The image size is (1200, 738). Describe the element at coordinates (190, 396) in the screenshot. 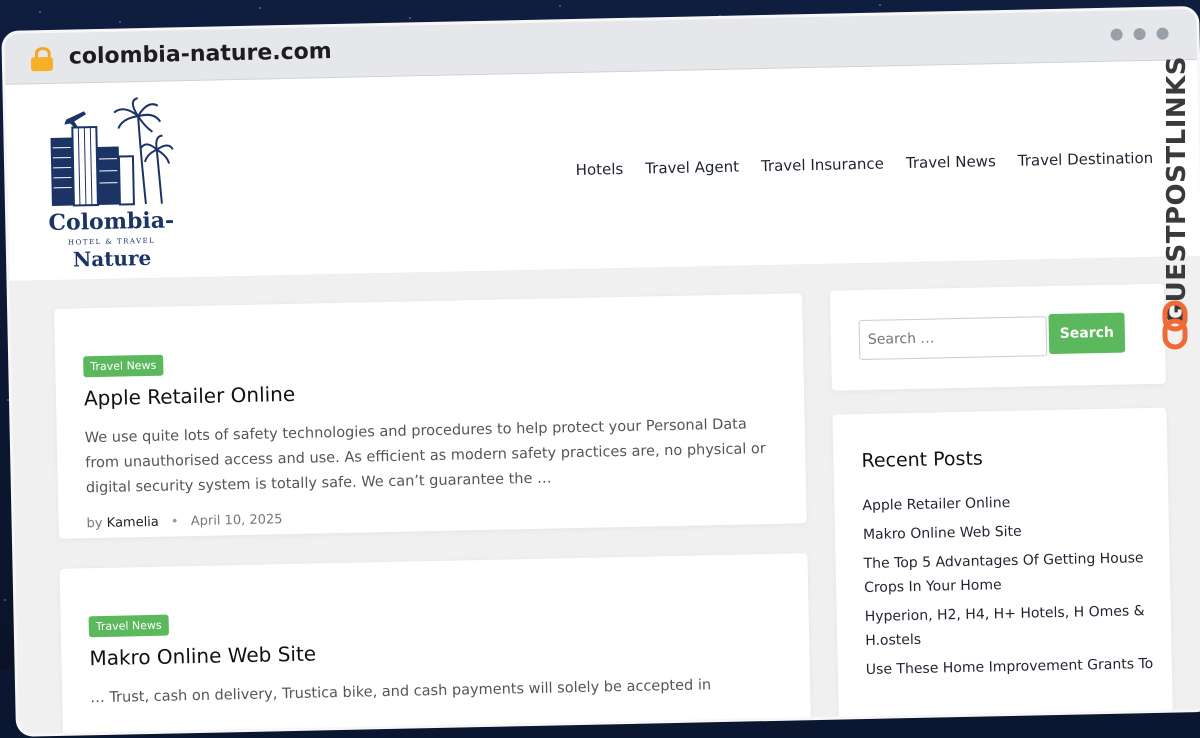

I see `post-title: Apple Retailer Online` at that location.